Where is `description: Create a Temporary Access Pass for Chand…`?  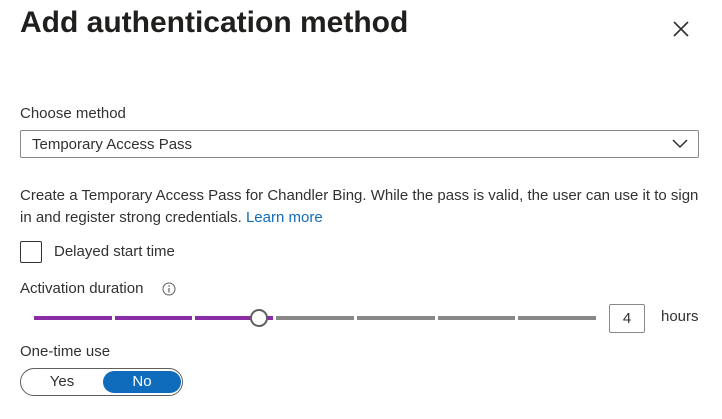
description: Create a Temporary Access Pass for Chand… is located at coordinates (365, 207).